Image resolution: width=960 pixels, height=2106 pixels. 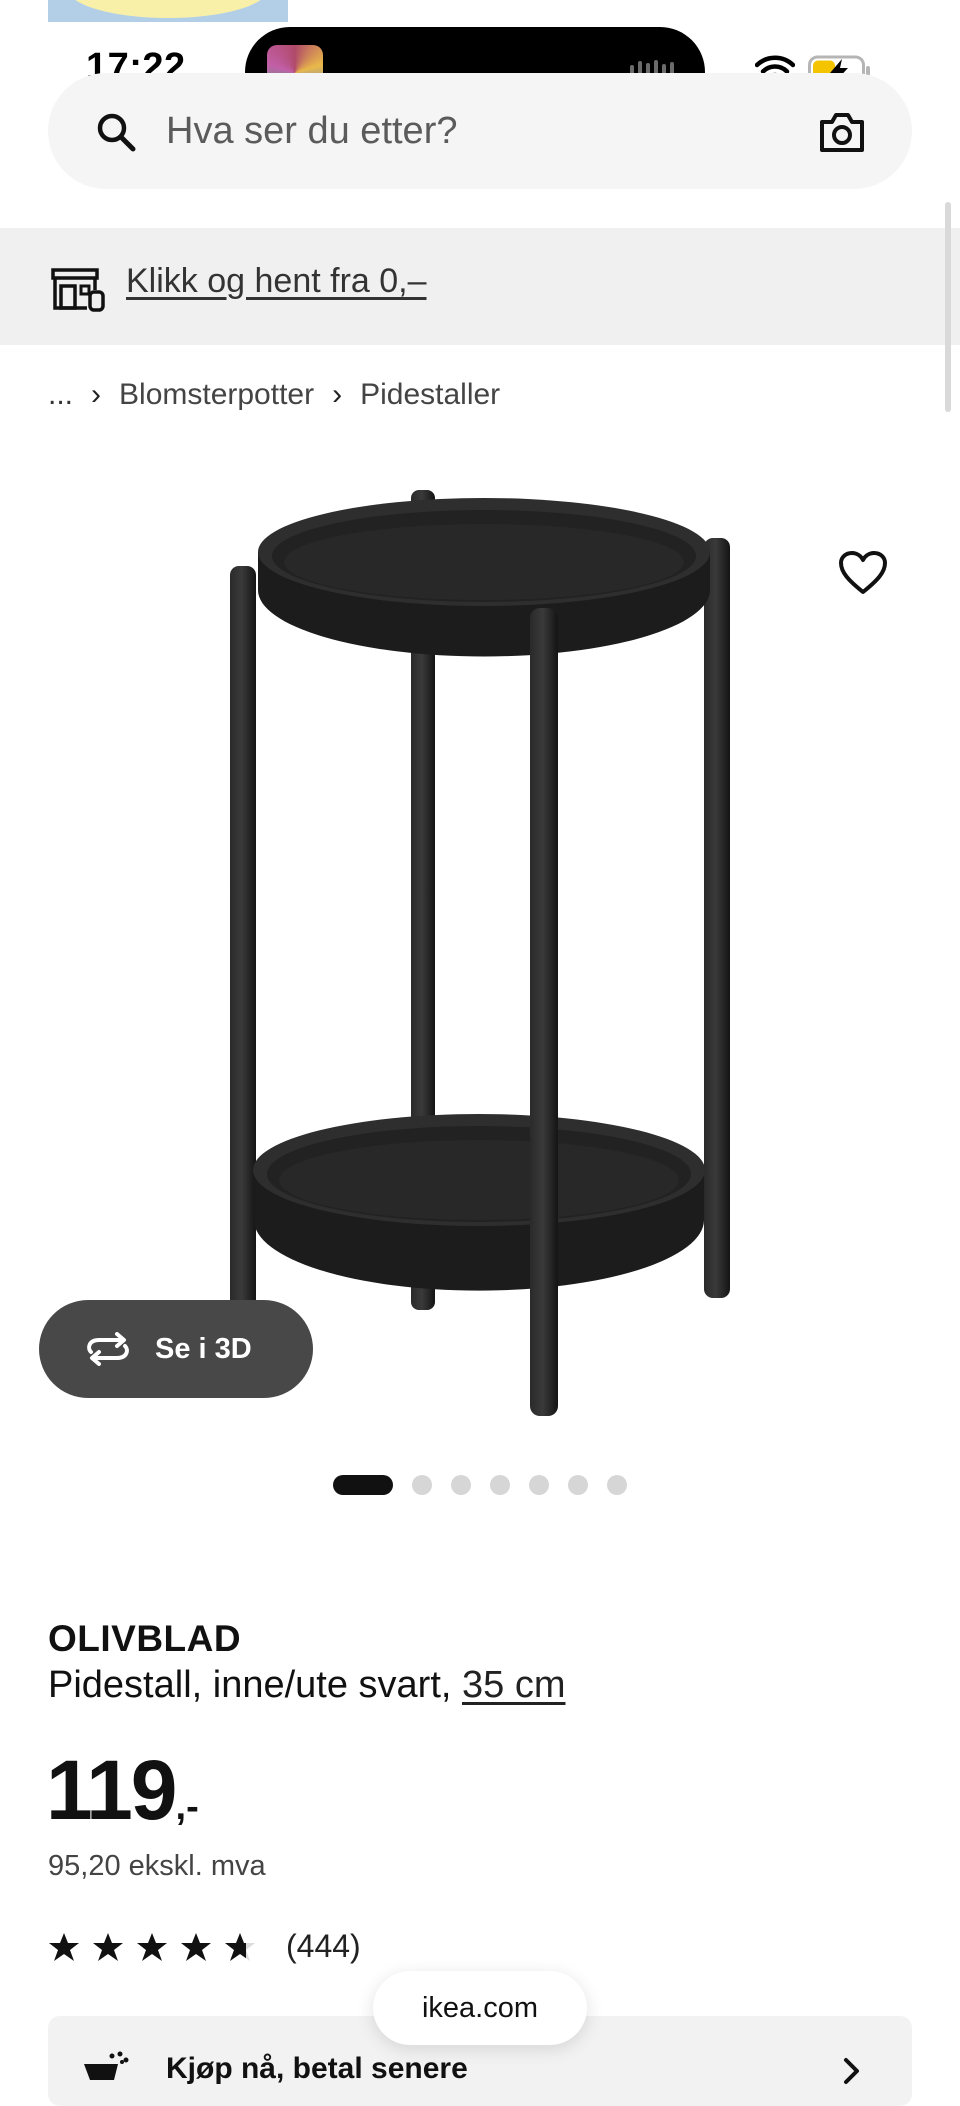 I want to click on breadcrumb-item-pidestaller: Pidestaller, so click(x=430, y=395).